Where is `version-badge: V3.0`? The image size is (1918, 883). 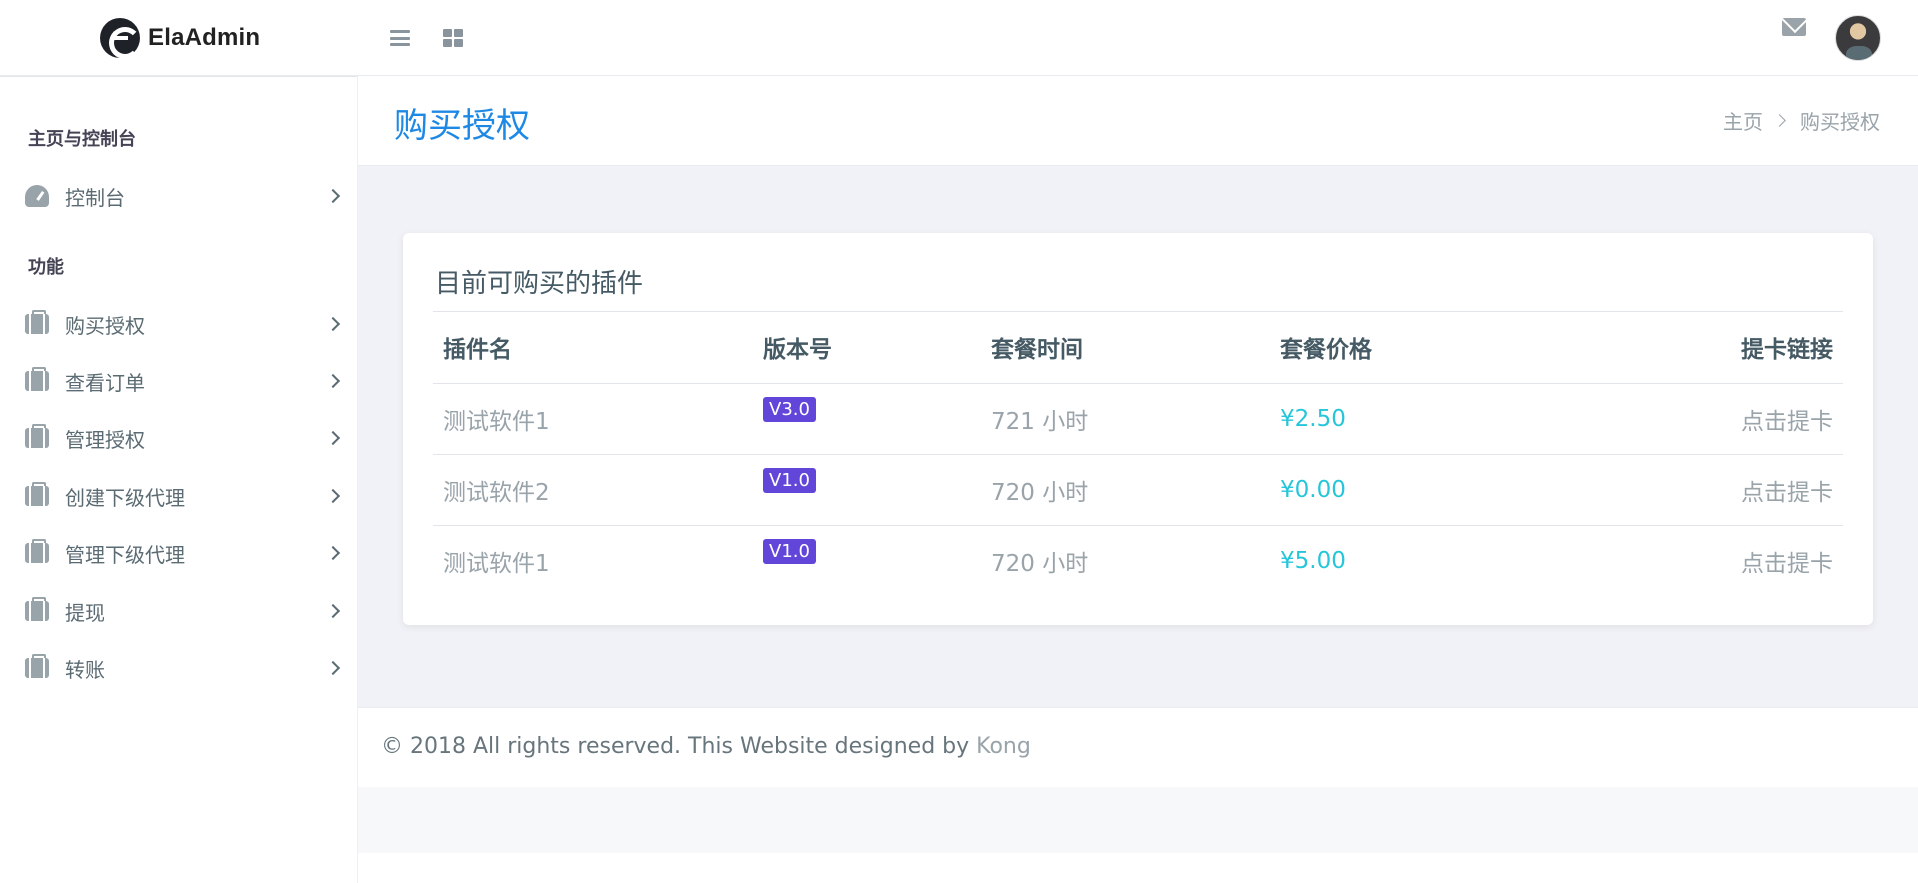
version-badge: V3.0 is located at coordinates (789, 409).